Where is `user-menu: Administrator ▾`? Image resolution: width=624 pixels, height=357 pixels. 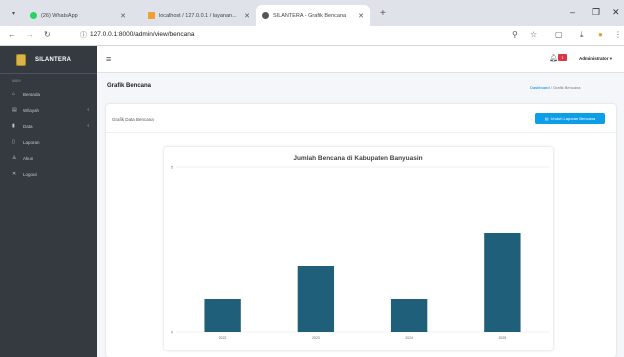 user-menu: Administrator ▾ is located at coordinates (595, 59).